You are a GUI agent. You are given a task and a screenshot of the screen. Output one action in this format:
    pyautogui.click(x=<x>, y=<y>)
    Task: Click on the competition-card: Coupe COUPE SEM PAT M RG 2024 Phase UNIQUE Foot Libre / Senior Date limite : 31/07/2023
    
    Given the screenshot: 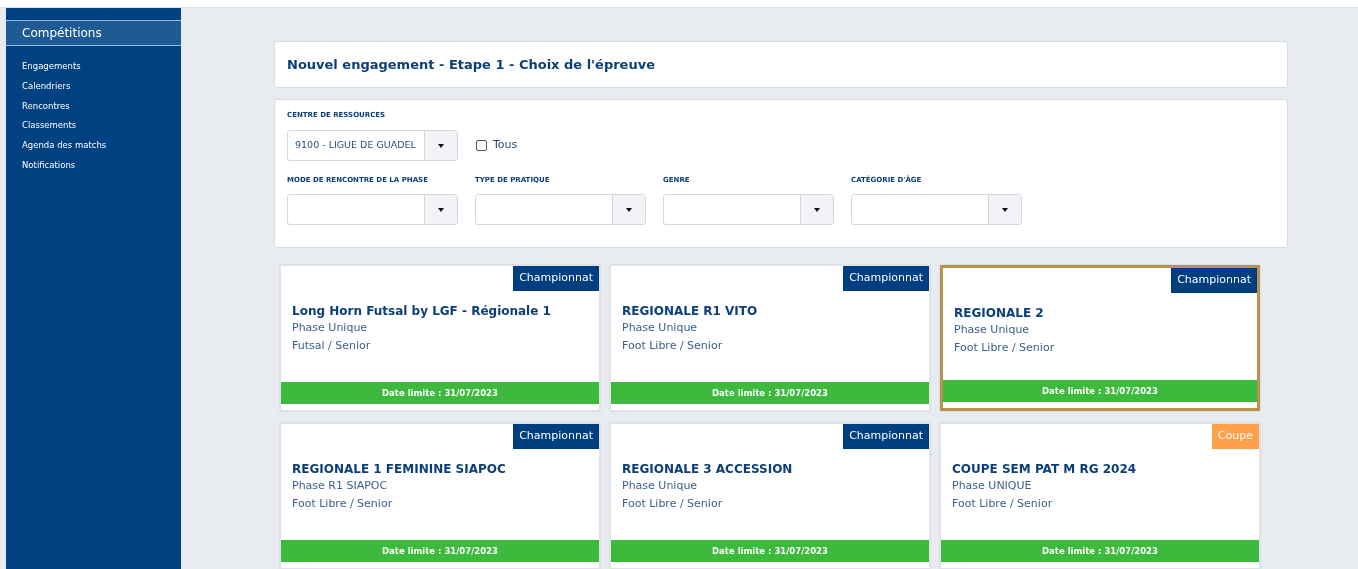 What is the action you would take?
    pyautogui.click(x=1100, y=496)
    